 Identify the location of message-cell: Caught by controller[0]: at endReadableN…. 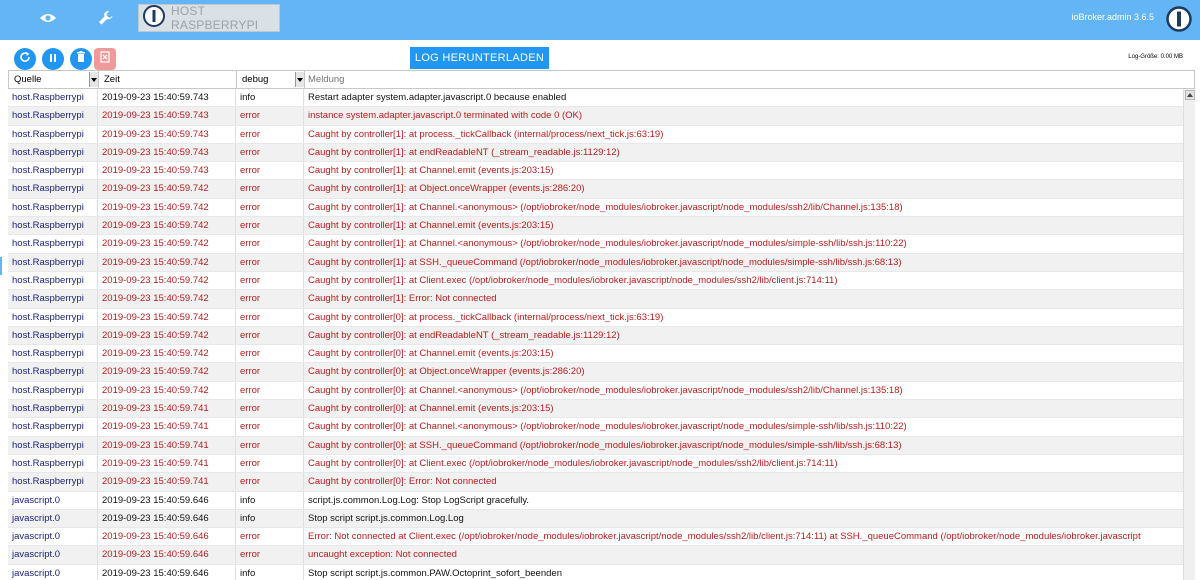
(464, 335).